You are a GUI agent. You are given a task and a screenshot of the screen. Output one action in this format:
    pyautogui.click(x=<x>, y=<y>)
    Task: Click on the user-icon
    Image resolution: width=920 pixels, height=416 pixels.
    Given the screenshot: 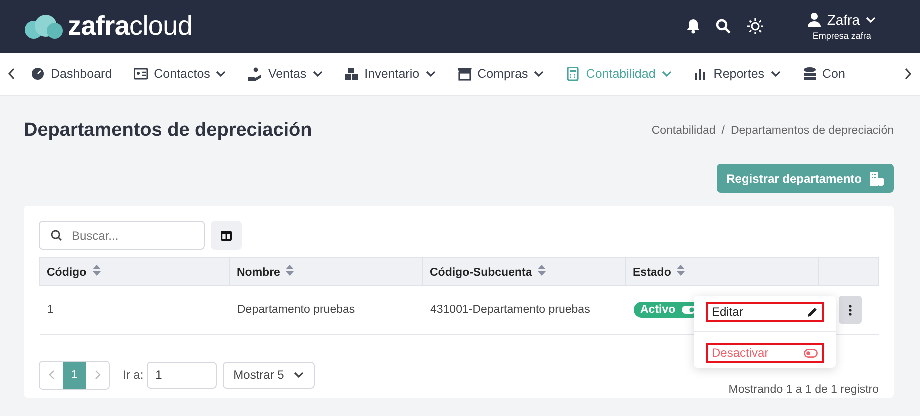 What is the action you would take?
    pyautogui.click(x=815, y=20)
    